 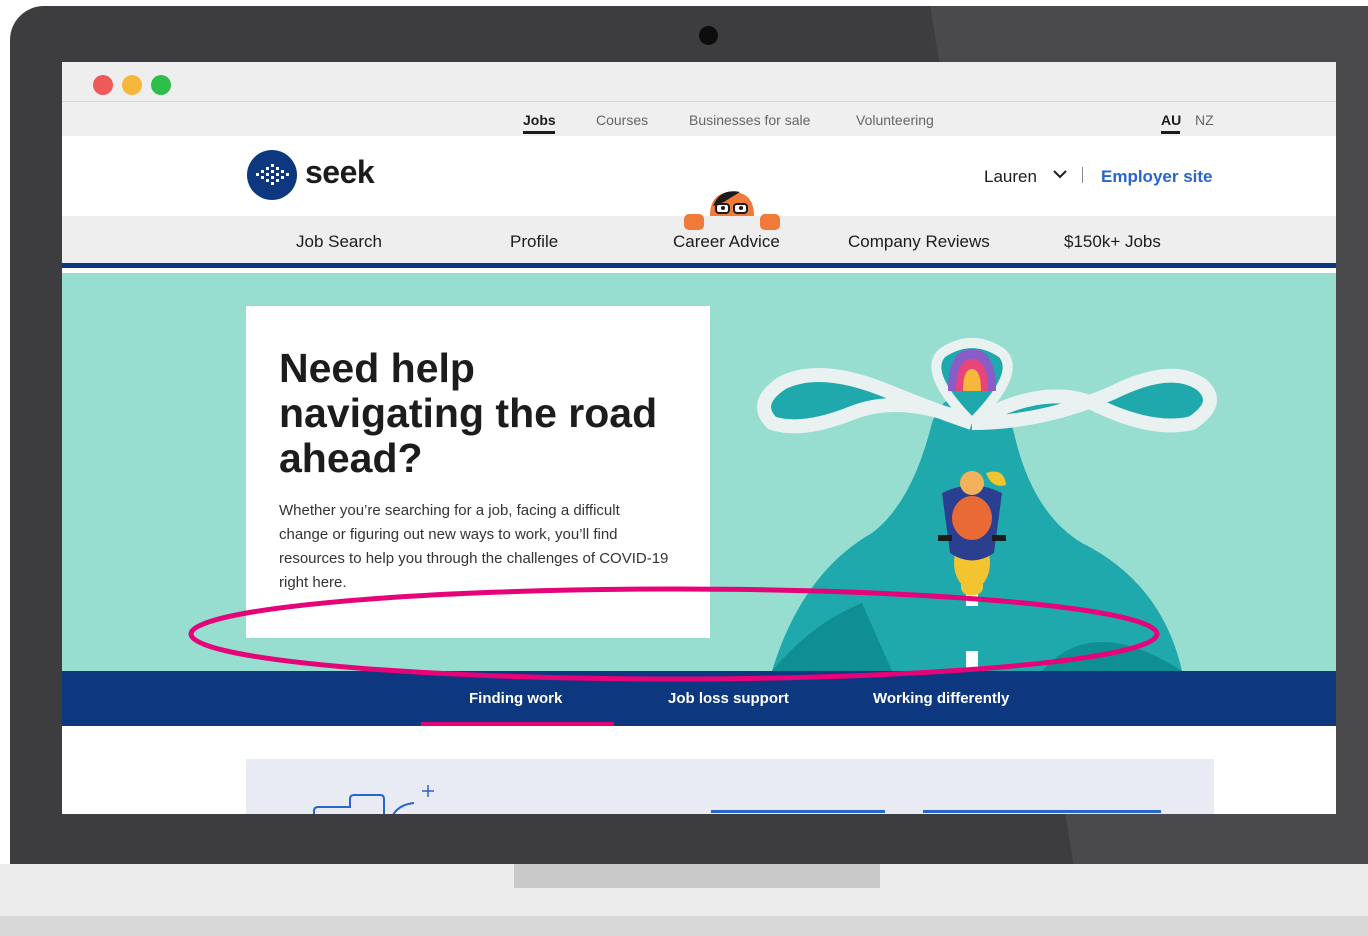 I want to click on top-nav-volunteering: Volunteering, so click(x=895, y=120).